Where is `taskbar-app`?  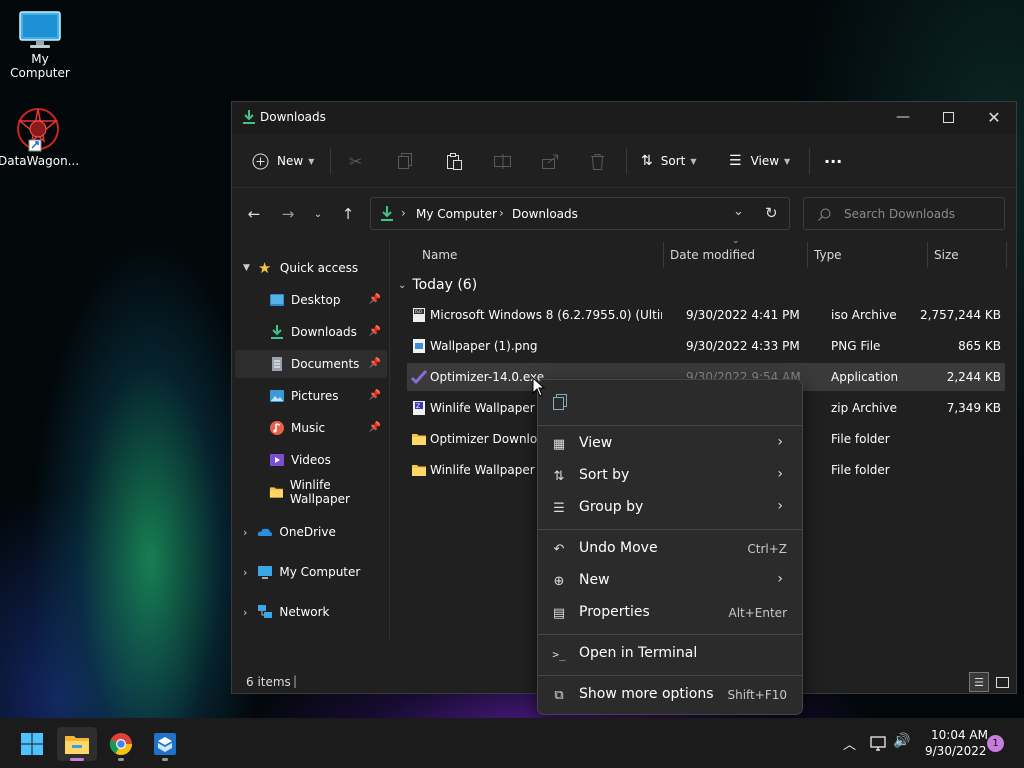 taskbar-app is located at coordinates (165, 744).